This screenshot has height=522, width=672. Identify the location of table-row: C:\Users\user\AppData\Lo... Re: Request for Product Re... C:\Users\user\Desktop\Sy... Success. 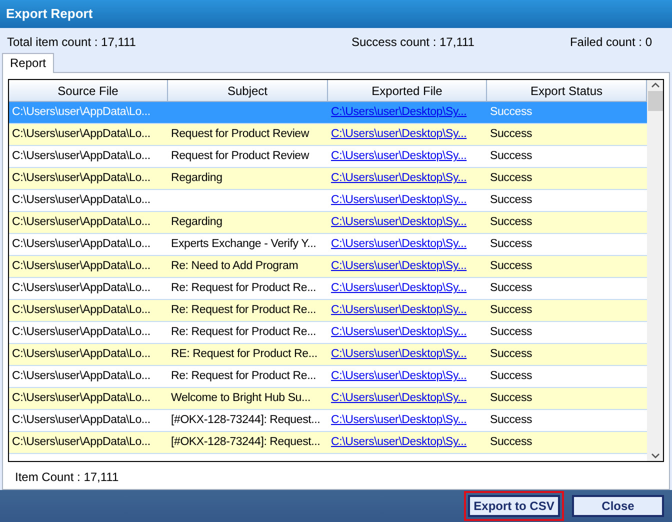
(328, 311).